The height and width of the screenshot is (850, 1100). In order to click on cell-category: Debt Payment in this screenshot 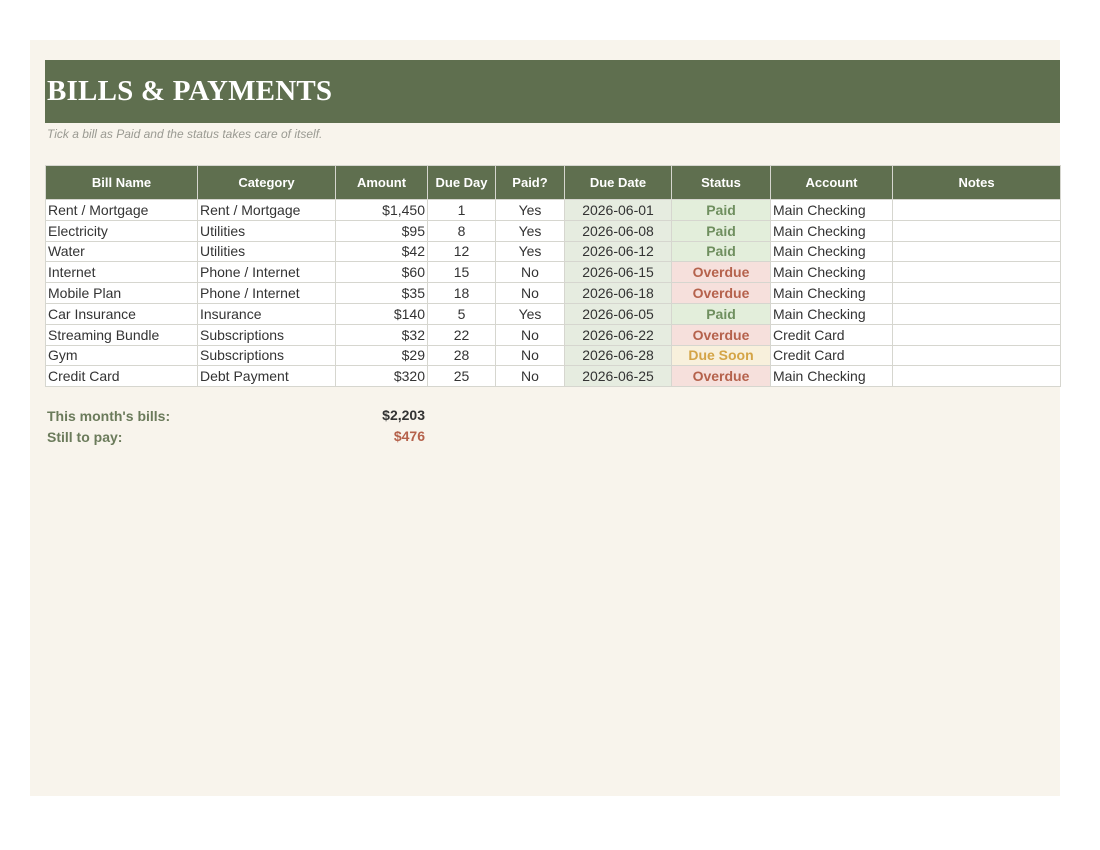, I will do `click(266, 376)`.